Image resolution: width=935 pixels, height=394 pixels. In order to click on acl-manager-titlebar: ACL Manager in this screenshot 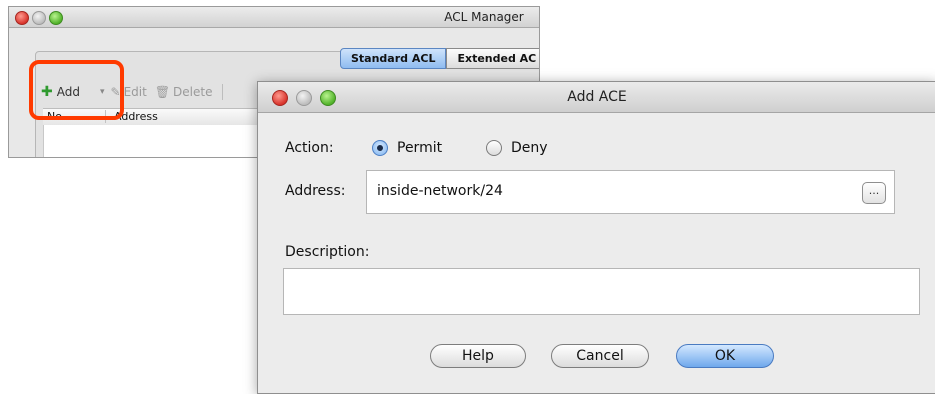, I will do `click(274, 17)`.